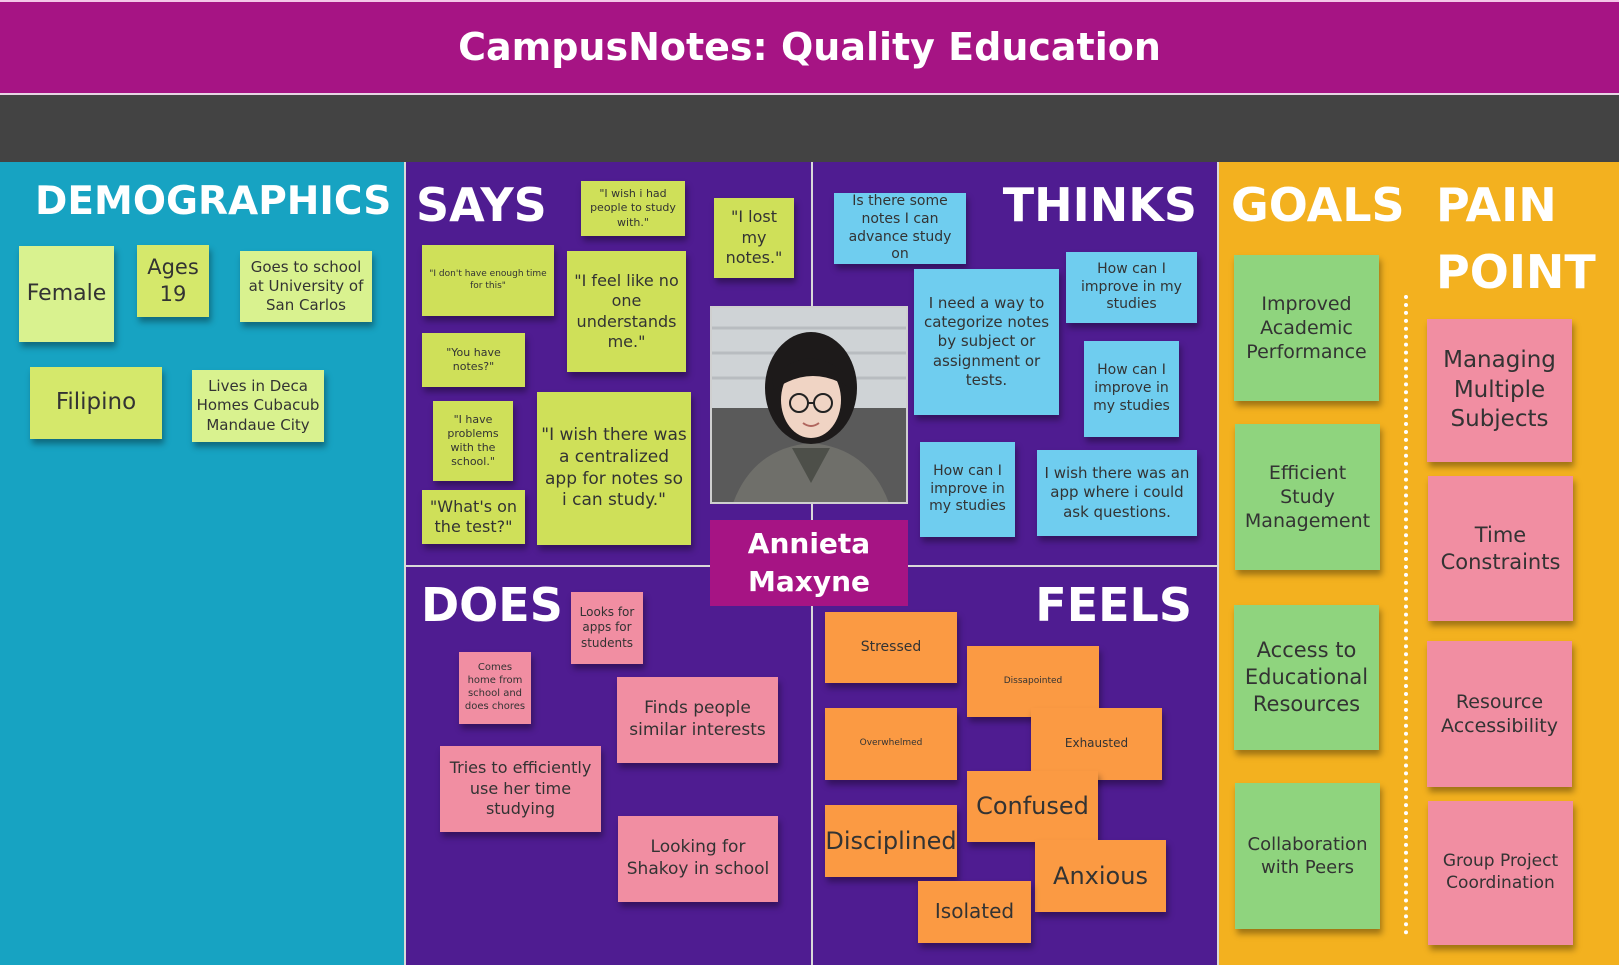 This screenshot has width=1619, height=965. Describe the element at coordinates (754, 238) in the screenshot. I see `sticky-note: "I lost my notes."` at that location.